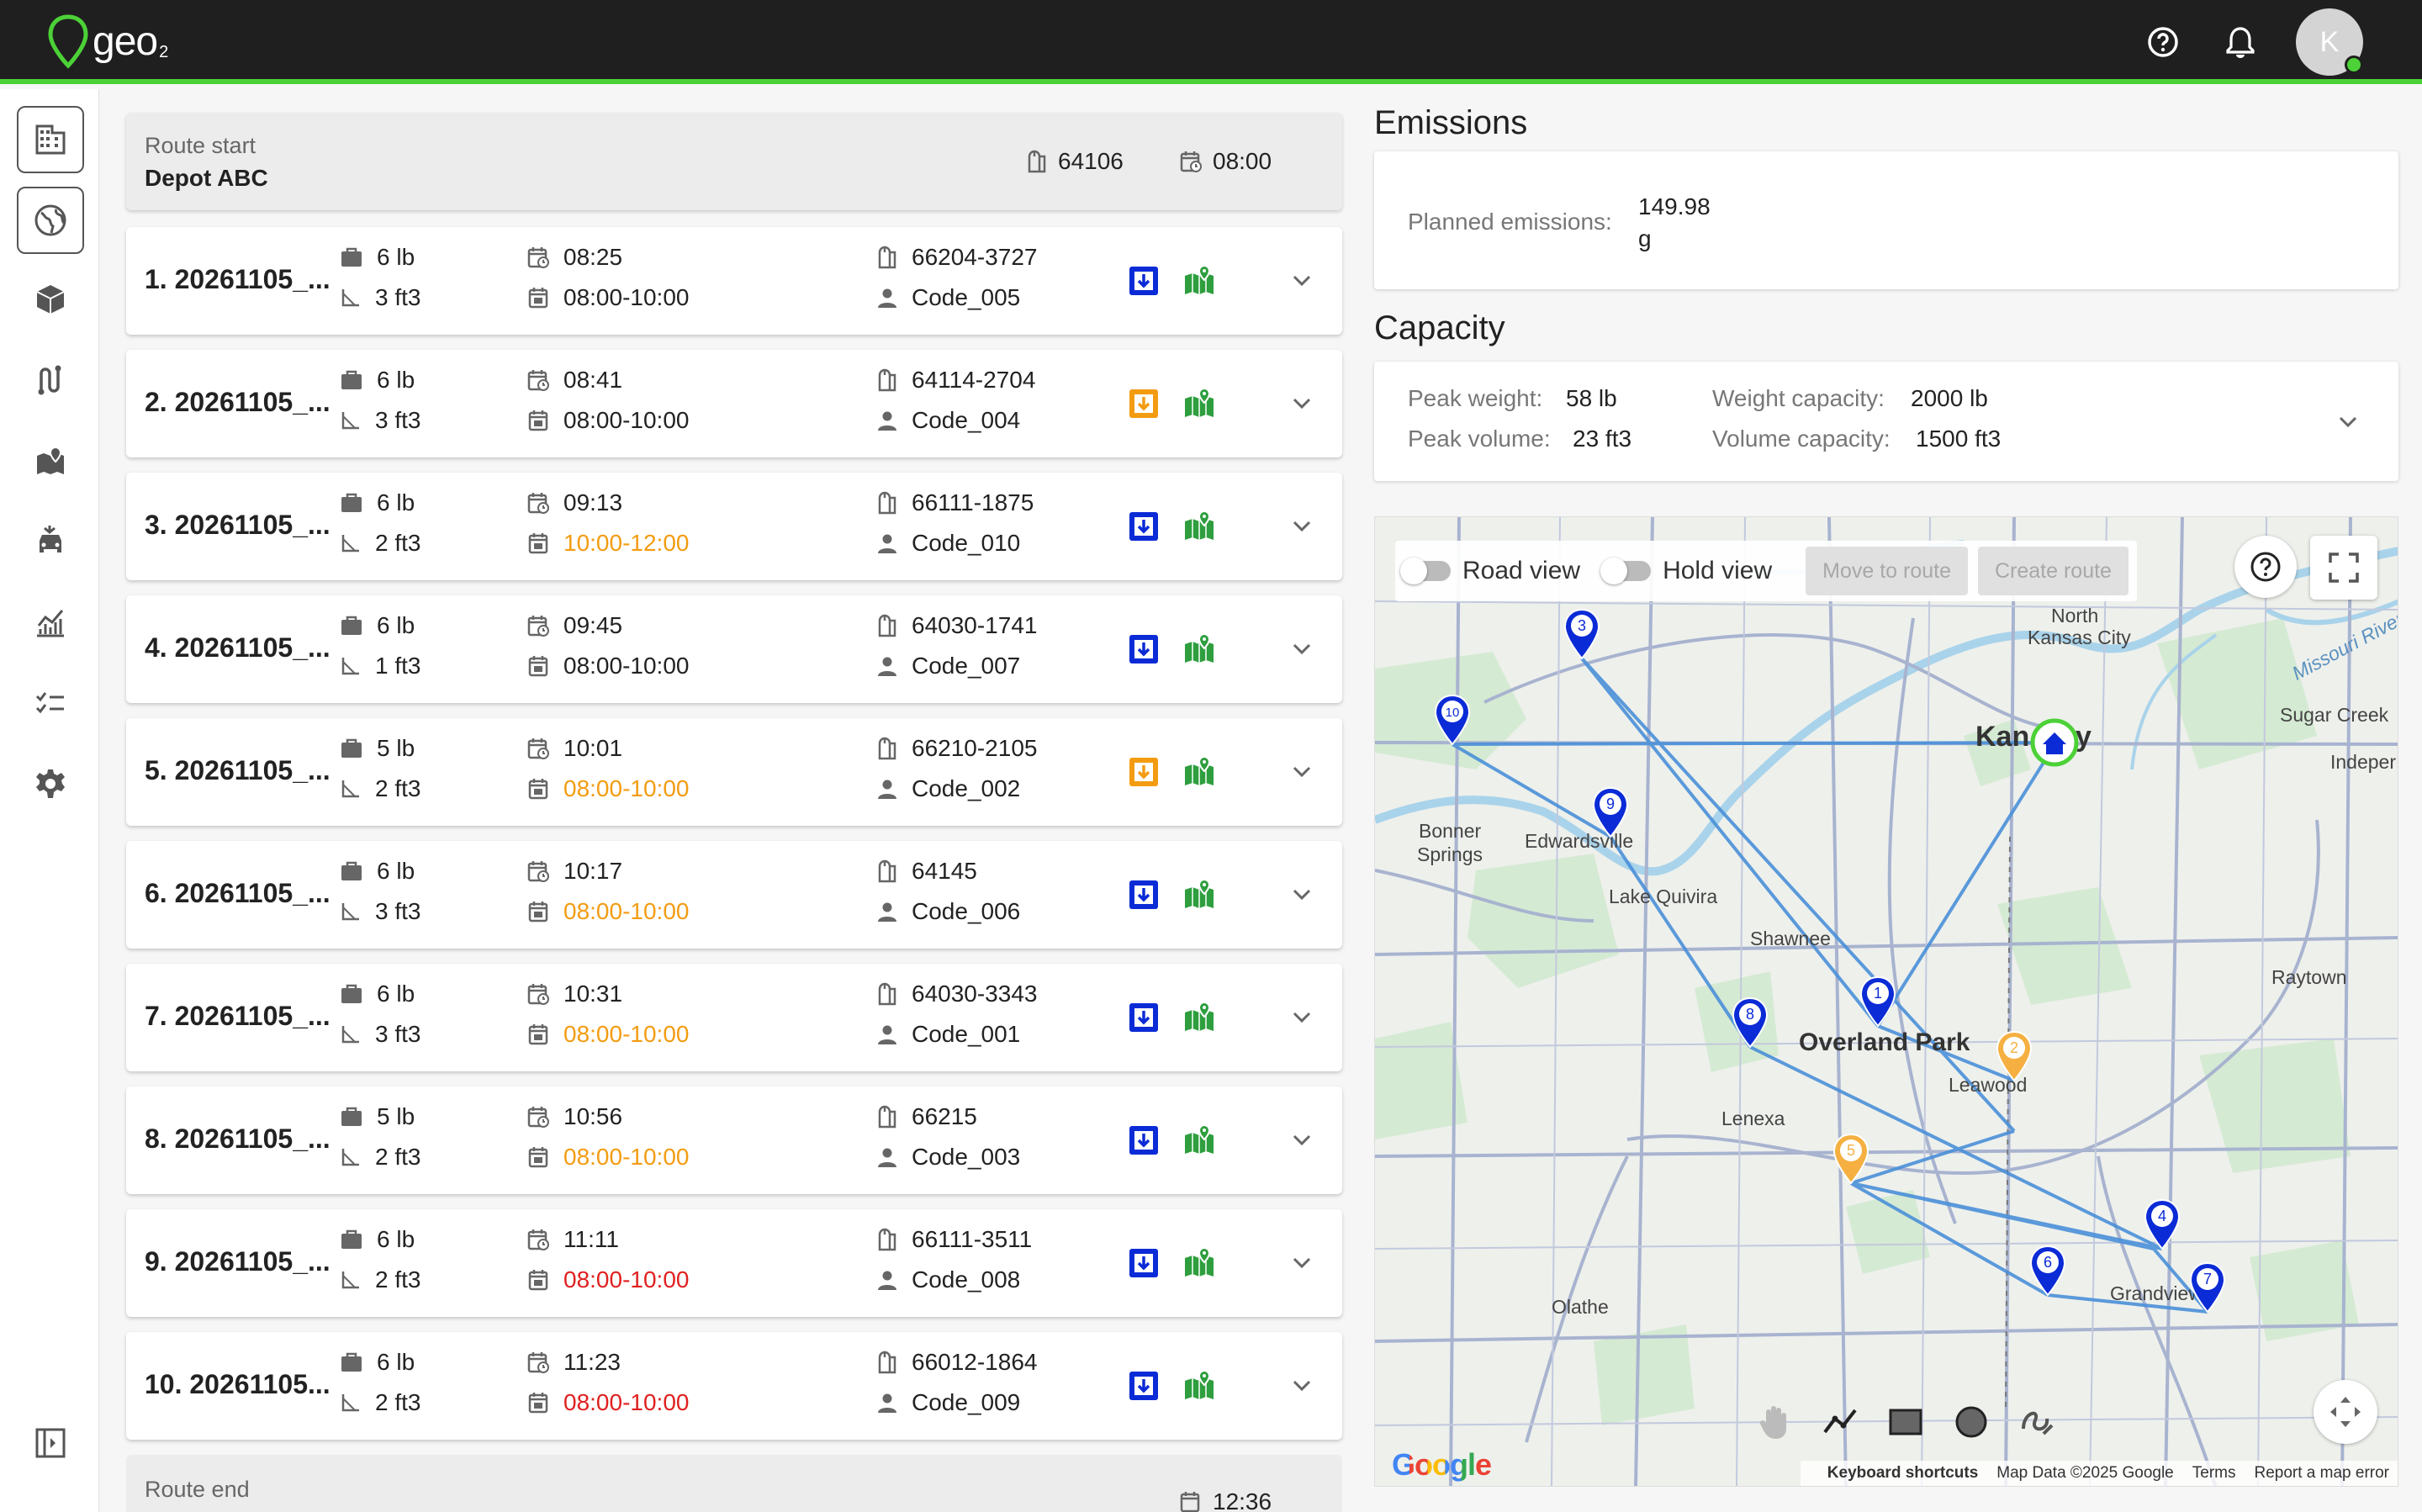 This screenshot has width=2422, height=1512. I want to click on fullscreen-button, so click(2343, 568).